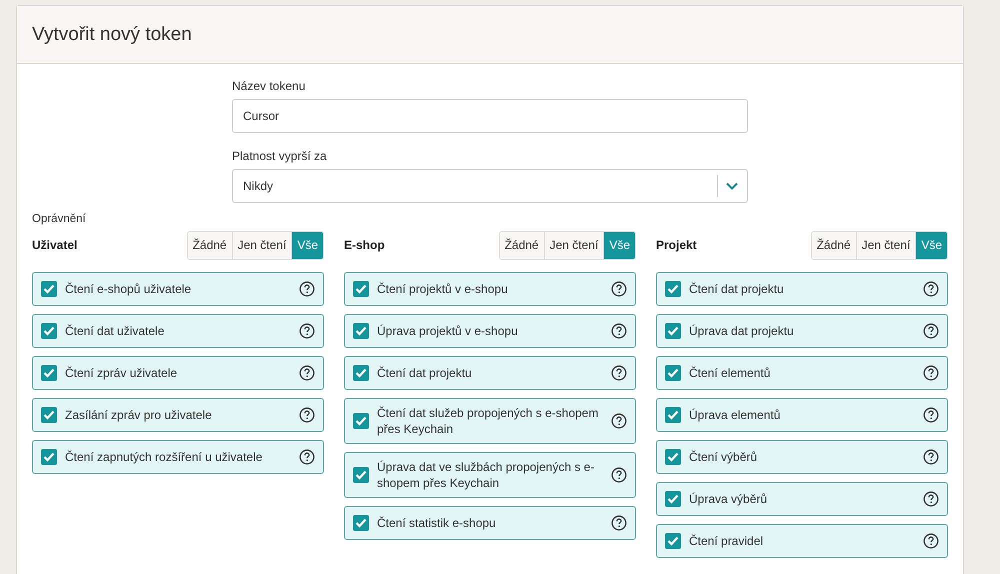 This screenshot has height=574, width=1000. What do you see at coordinates (486, 475) in the screenshot?
I see `permission-label: Úprava dat ve službách propojených s e-shopem přes Keychain` at bounding box center [486, 475].